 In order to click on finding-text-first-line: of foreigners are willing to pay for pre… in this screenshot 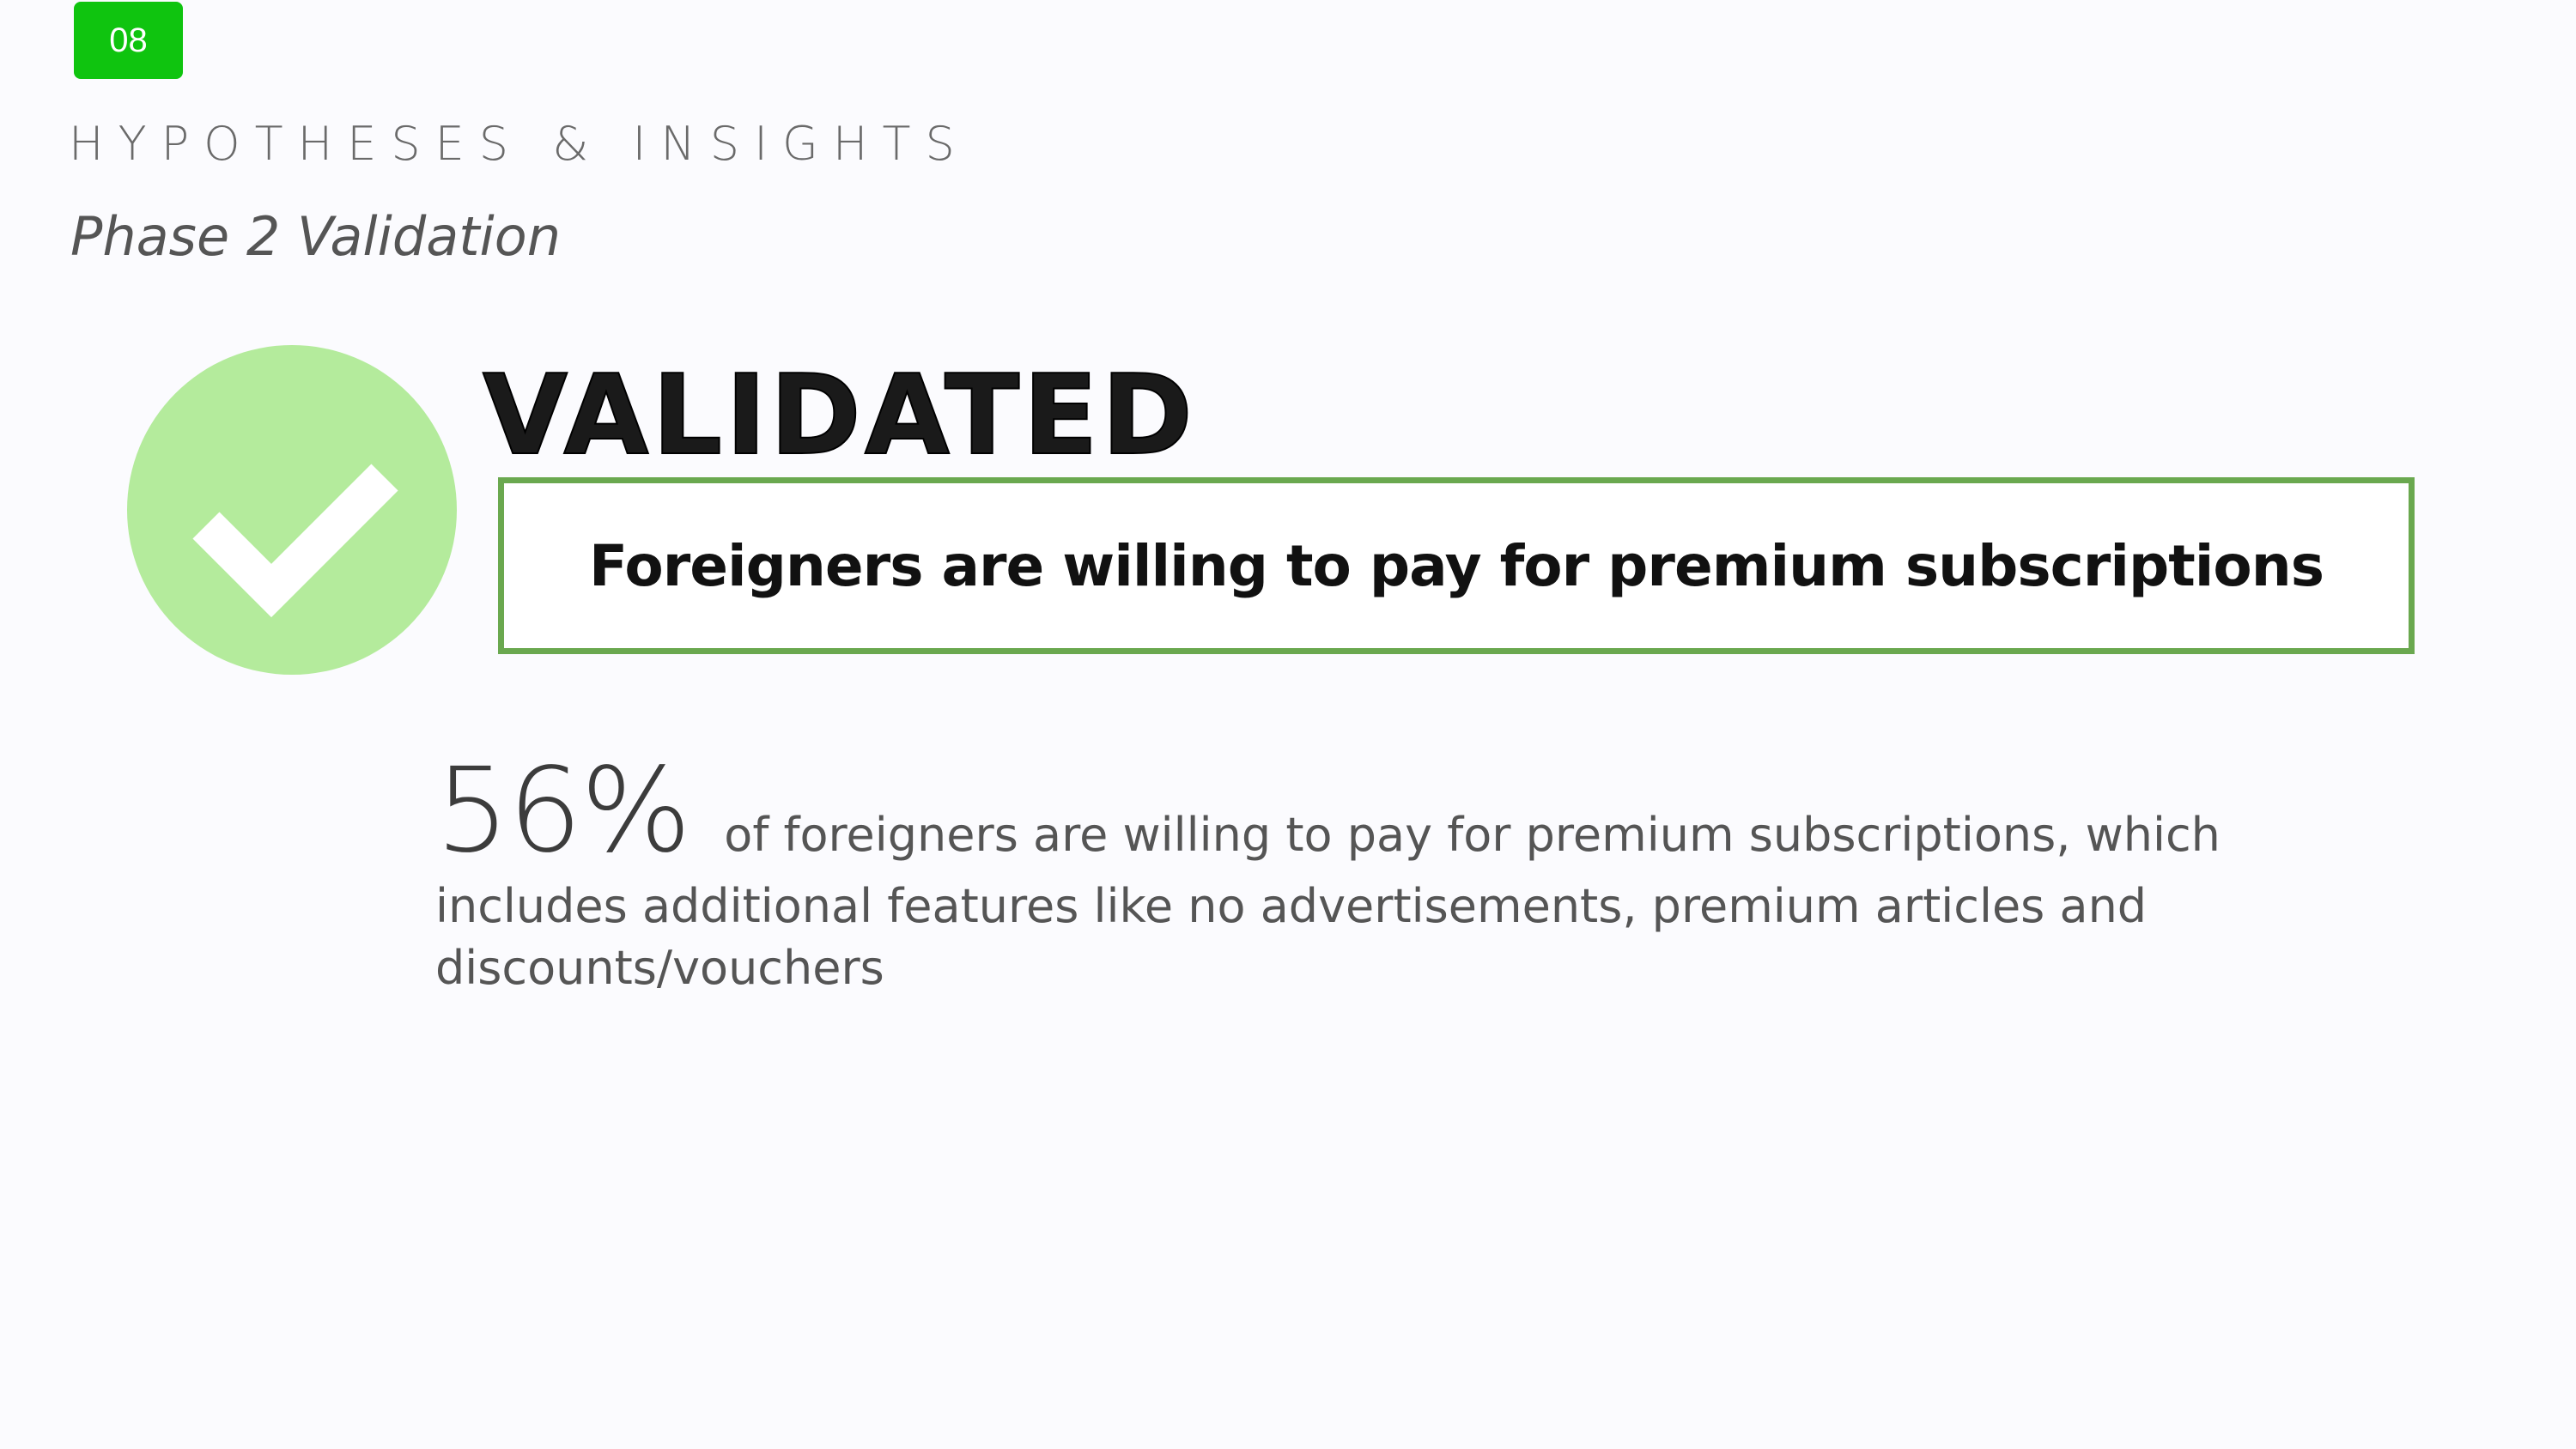, I will do `click(1473, 835)`.